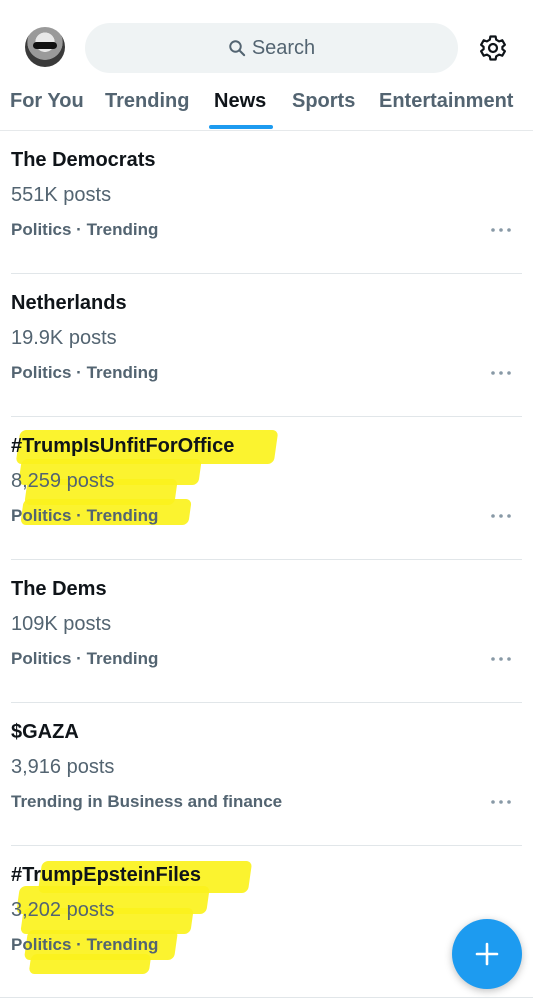 The height and width of the screenshot is (1000, 533). What do you see at coordinates (241, 127) in the screenshot?
I see `active-tab-indicator` at bounding box center [241, 127].